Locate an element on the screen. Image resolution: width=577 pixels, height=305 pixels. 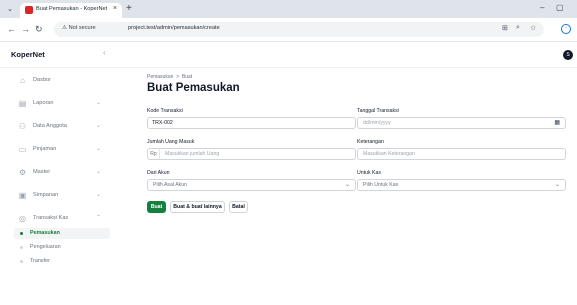
keterangan-label: Keterangan is located at coordinates (370, 142).